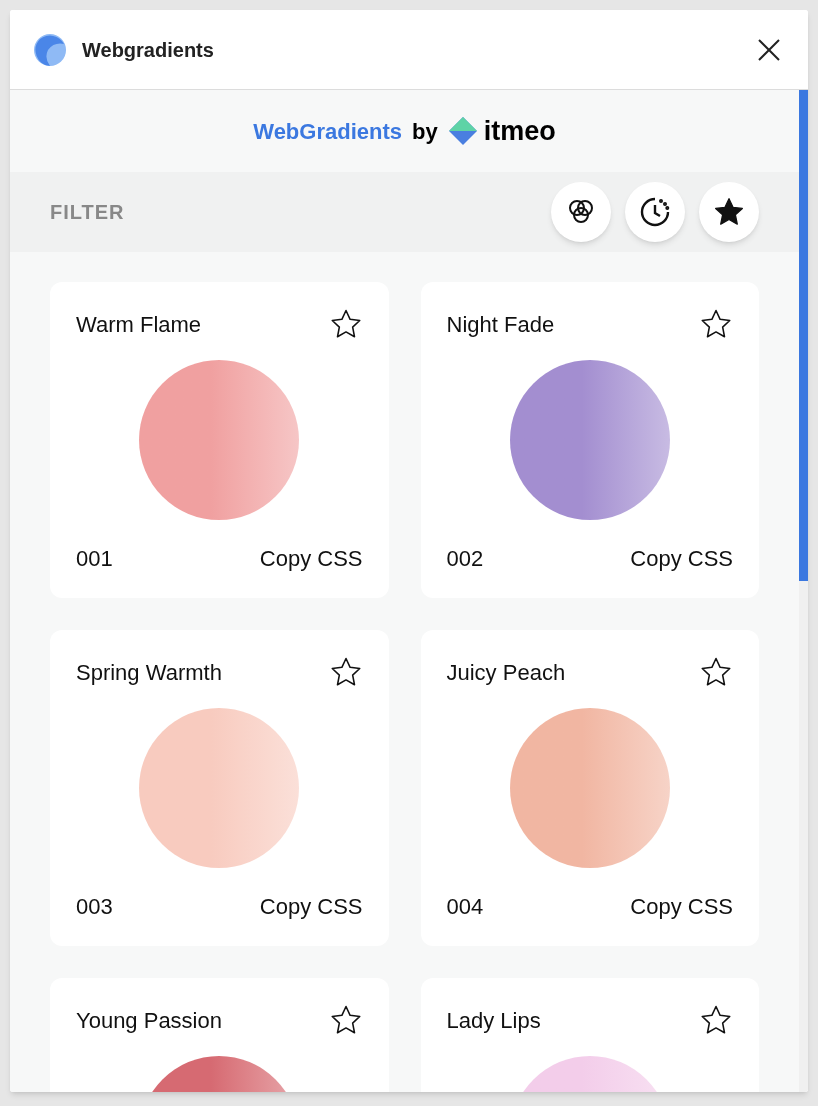  I want to click on diamond-logo-icon, so click(462, 131).